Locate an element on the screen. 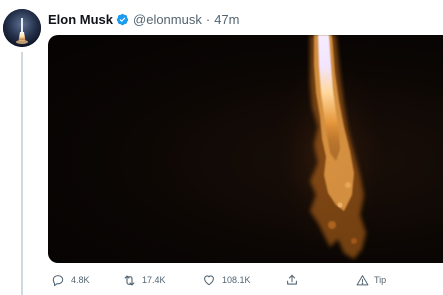 Image resolution: width=443 pixels, height=295 pixels. tweet-timestamp: 47m is located at coordinates (226, 19).